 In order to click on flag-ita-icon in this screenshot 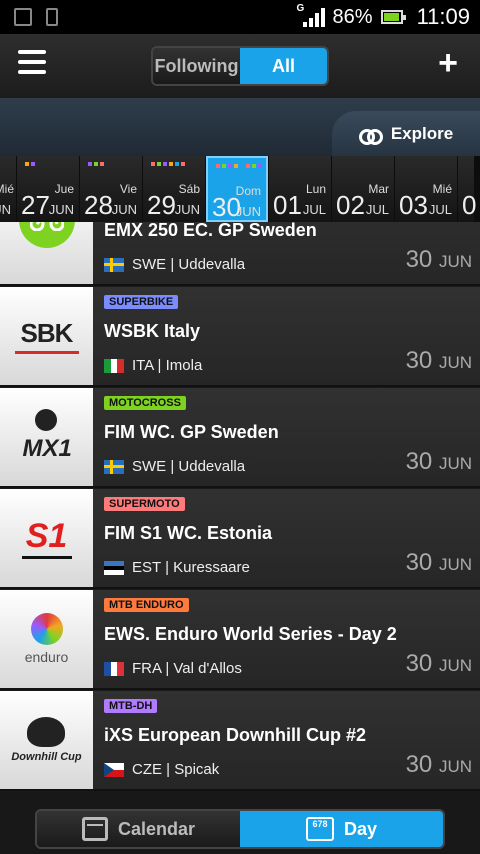, I will do `click(114, 365)`.